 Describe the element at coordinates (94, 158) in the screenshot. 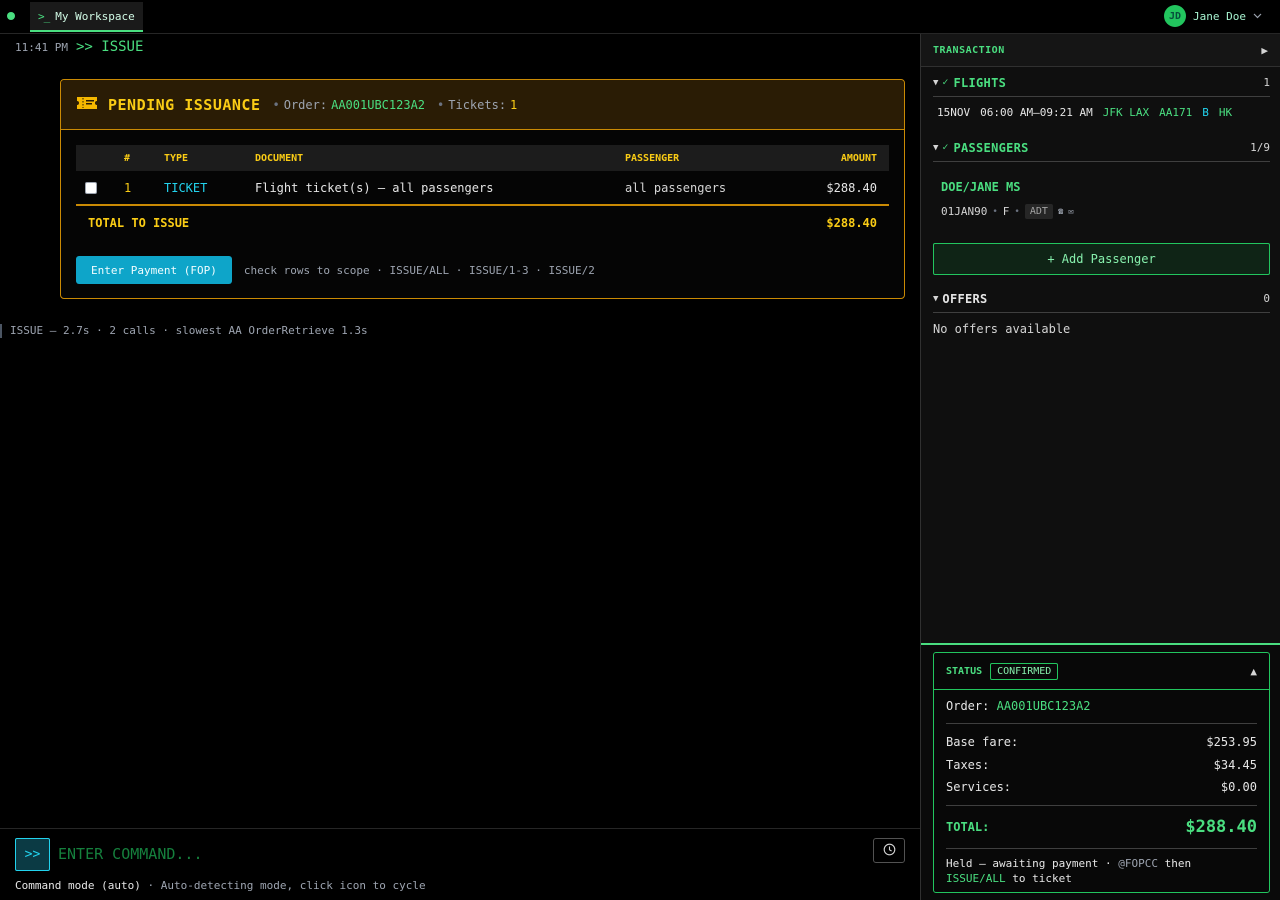

I see `select-column-header` at that location.